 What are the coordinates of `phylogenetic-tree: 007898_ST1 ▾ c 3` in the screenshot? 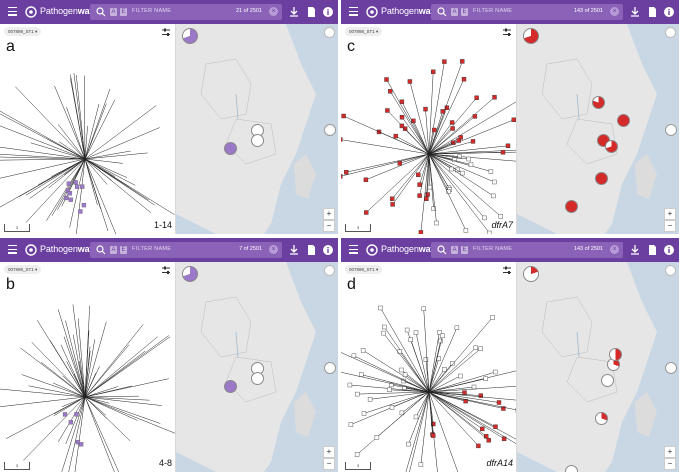 It's located at (428, 129).